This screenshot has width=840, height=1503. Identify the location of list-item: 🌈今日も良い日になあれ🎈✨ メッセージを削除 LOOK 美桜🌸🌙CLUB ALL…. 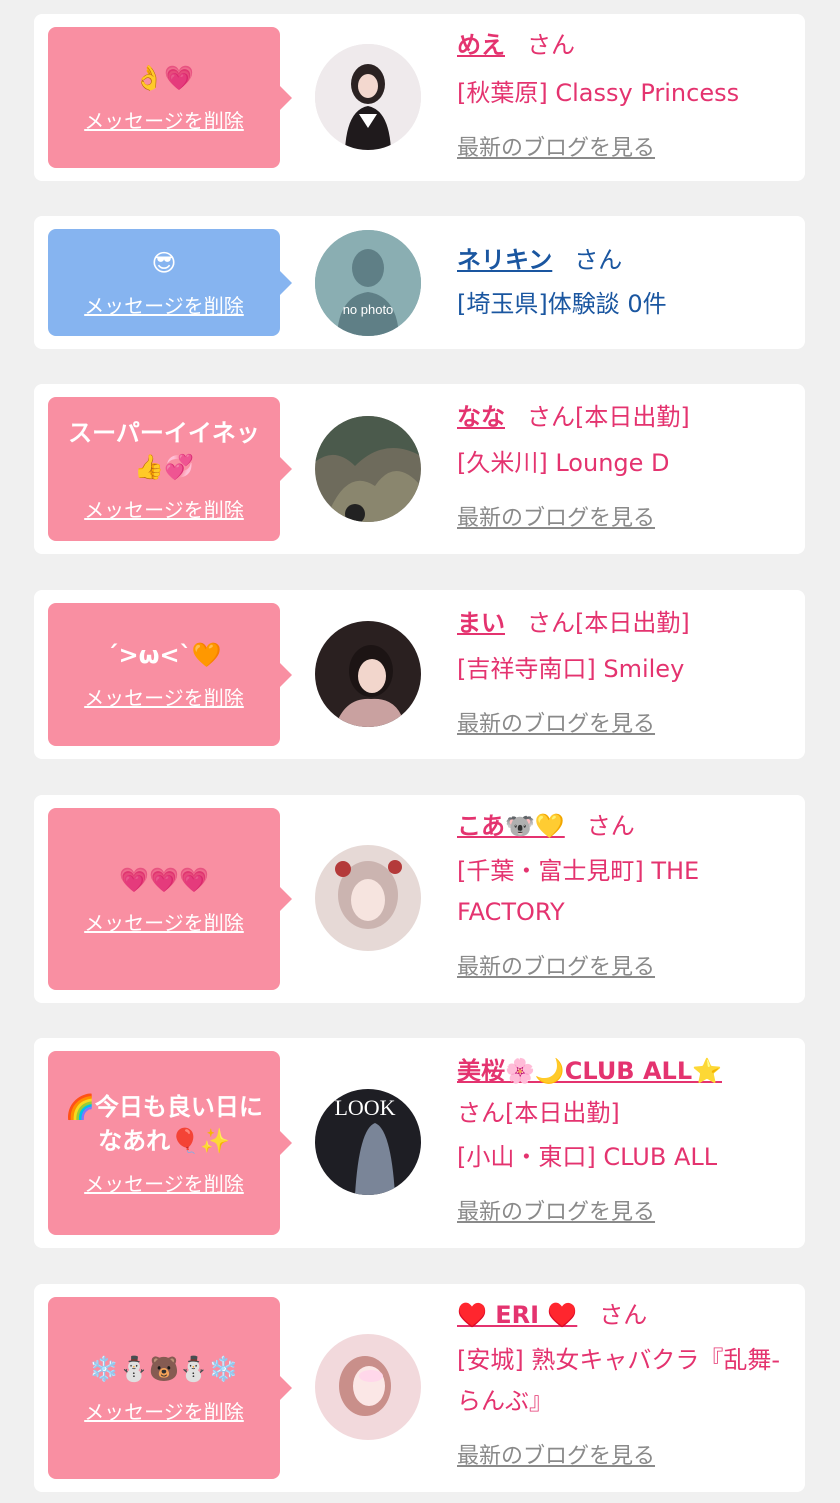
(419, 1143).